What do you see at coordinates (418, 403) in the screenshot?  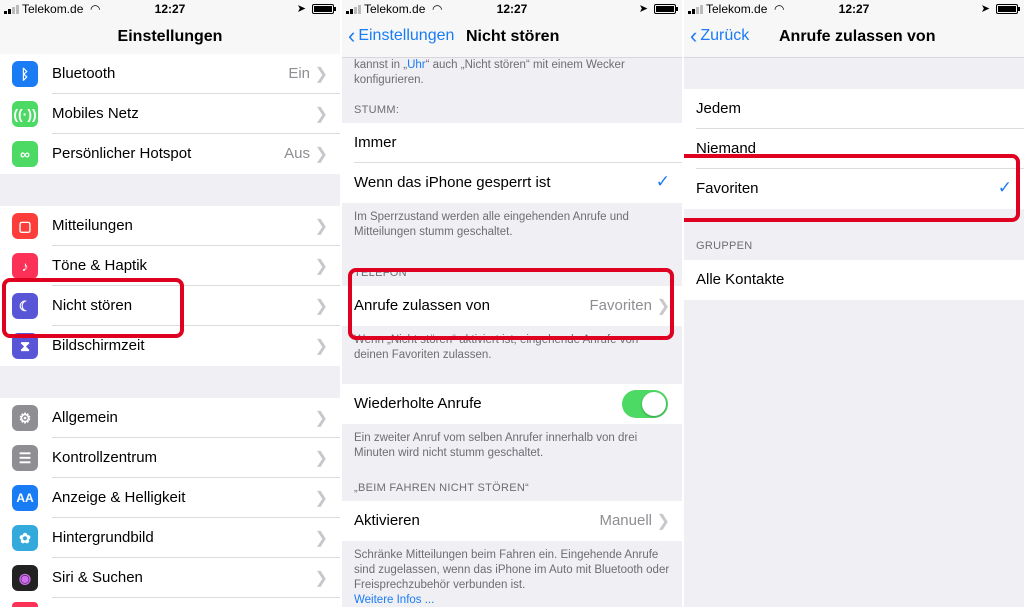 I see `item-label: Wiederholte Anrufe` at bounding box center [418, 403].